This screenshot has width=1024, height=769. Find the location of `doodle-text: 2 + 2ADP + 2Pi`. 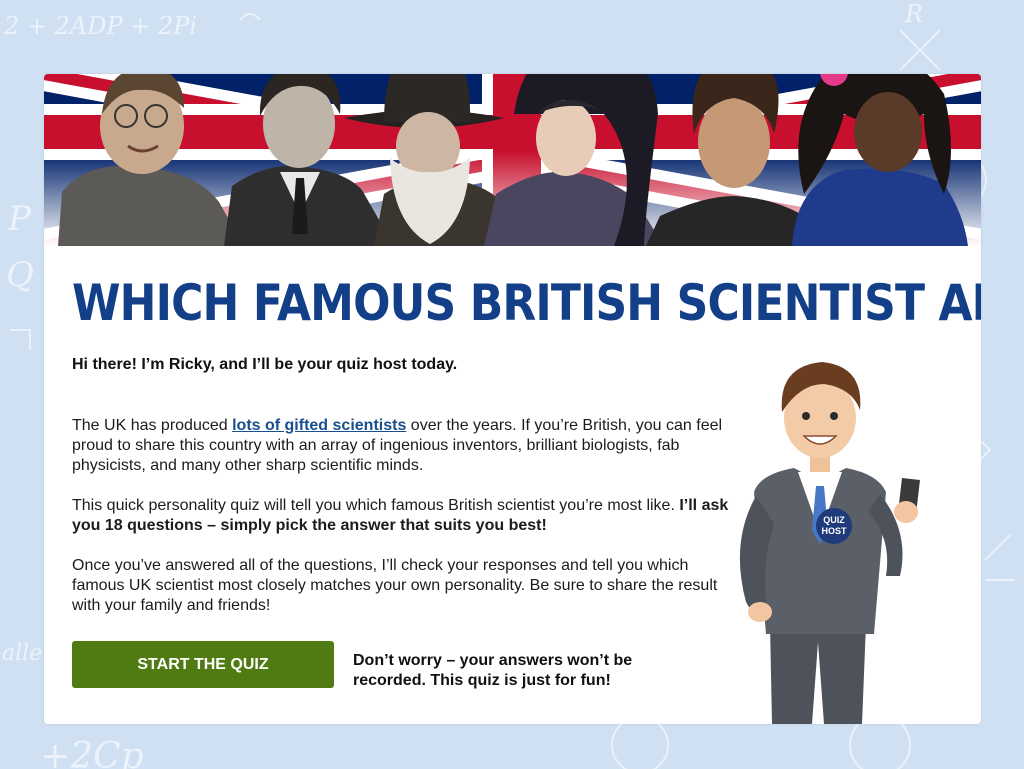

doodle-text: 2 + 2ADP + 2Pi is located at coordinates (100, 26).